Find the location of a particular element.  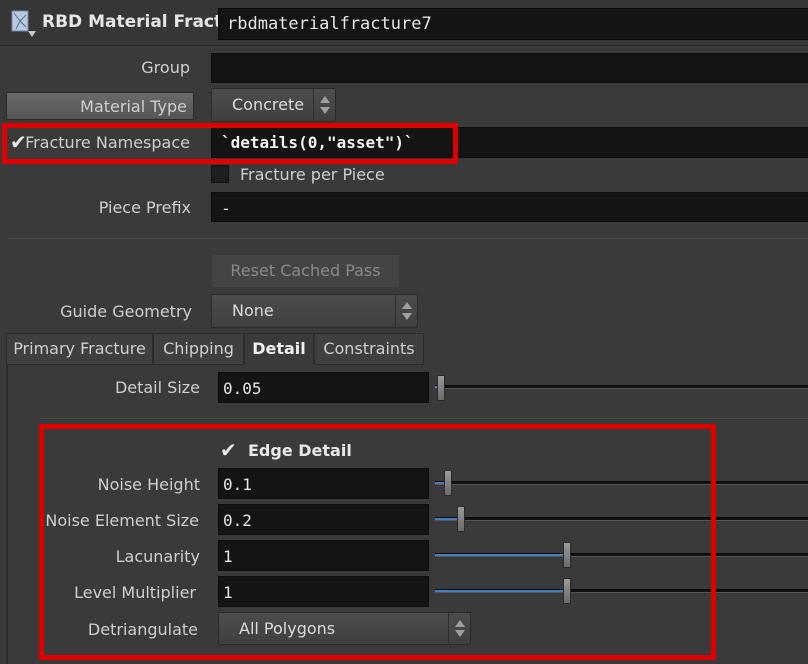

detail-size-slider-handle is located at coordinates (441, 388).